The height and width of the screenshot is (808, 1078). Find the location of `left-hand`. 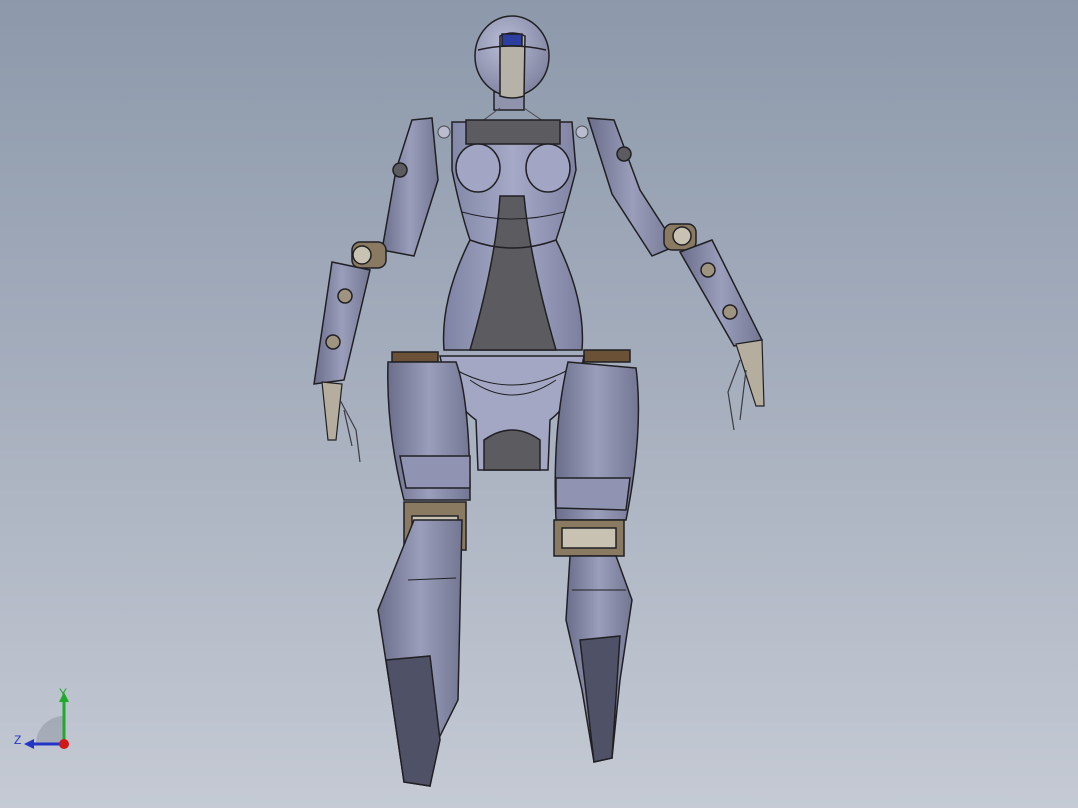

left-hand is located at coordinates (341, 422).